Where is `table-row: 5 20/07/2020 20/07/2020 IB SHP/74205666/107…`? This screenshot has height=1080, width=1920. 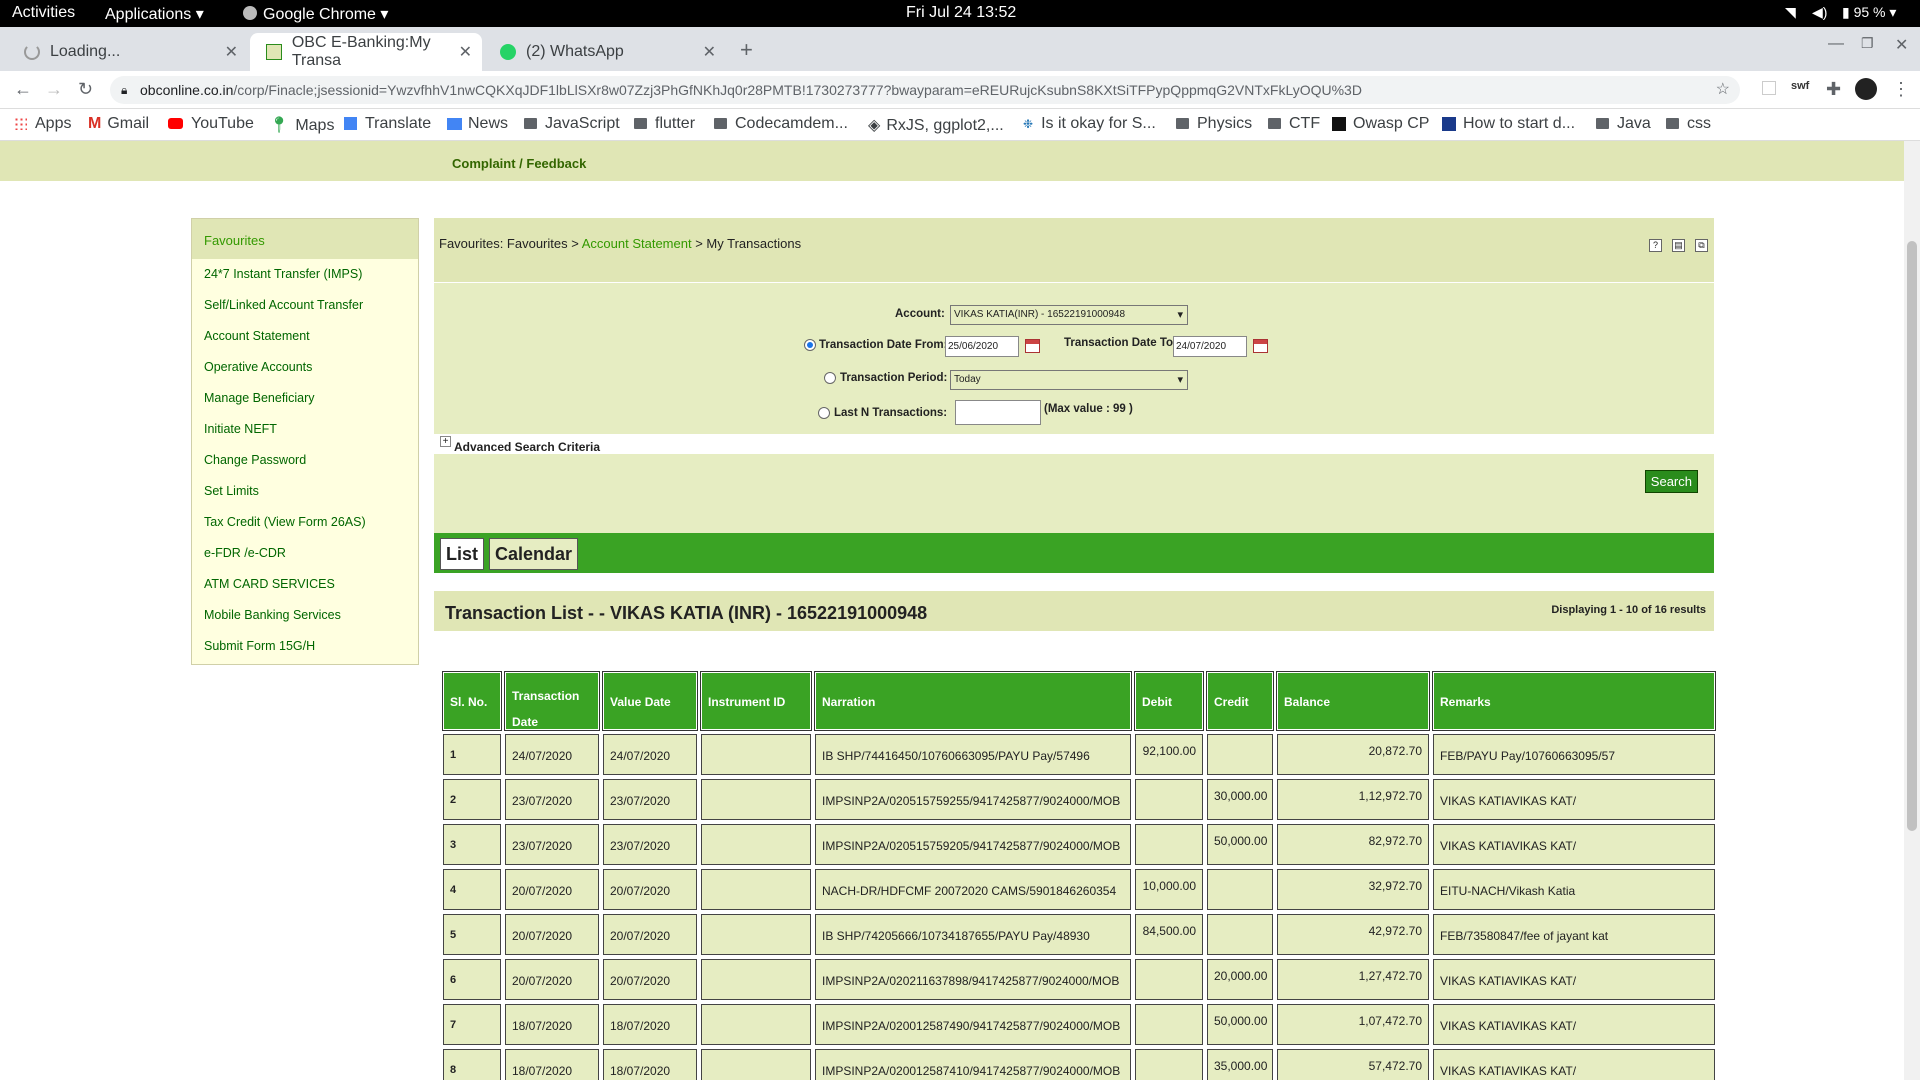
table-row: 5 20/07/2020 20/07/2020 IB SHP/74205666/107… is located at coordinates (1077, 934).